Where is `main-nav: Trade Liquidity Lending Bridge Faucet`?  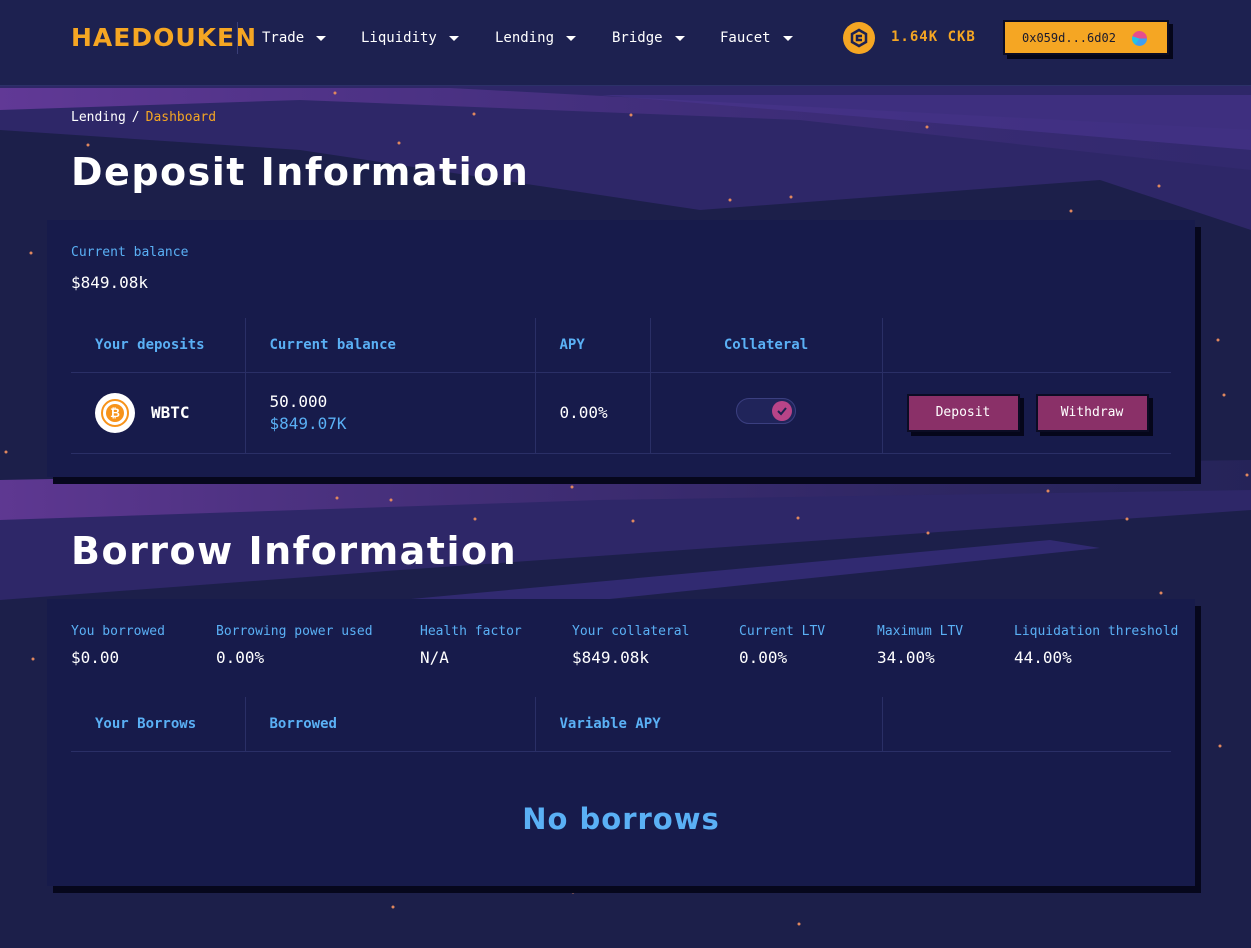
main-nav: Trade Liquidity Lending Bridge Faucet is located at coordinates (536, 38).